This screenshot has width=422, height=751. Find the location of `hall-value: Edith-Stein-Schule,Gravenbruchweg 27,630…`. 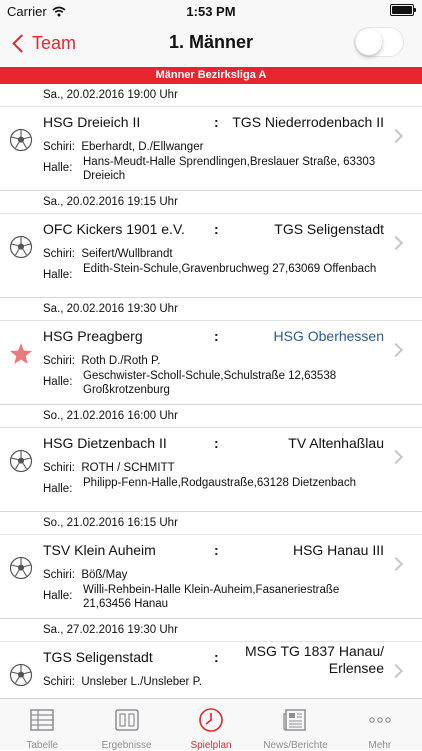

hall-value: Edith-Stein-Schule,Gravenbruchweg 27,630… is located at coordinates (230, 269).